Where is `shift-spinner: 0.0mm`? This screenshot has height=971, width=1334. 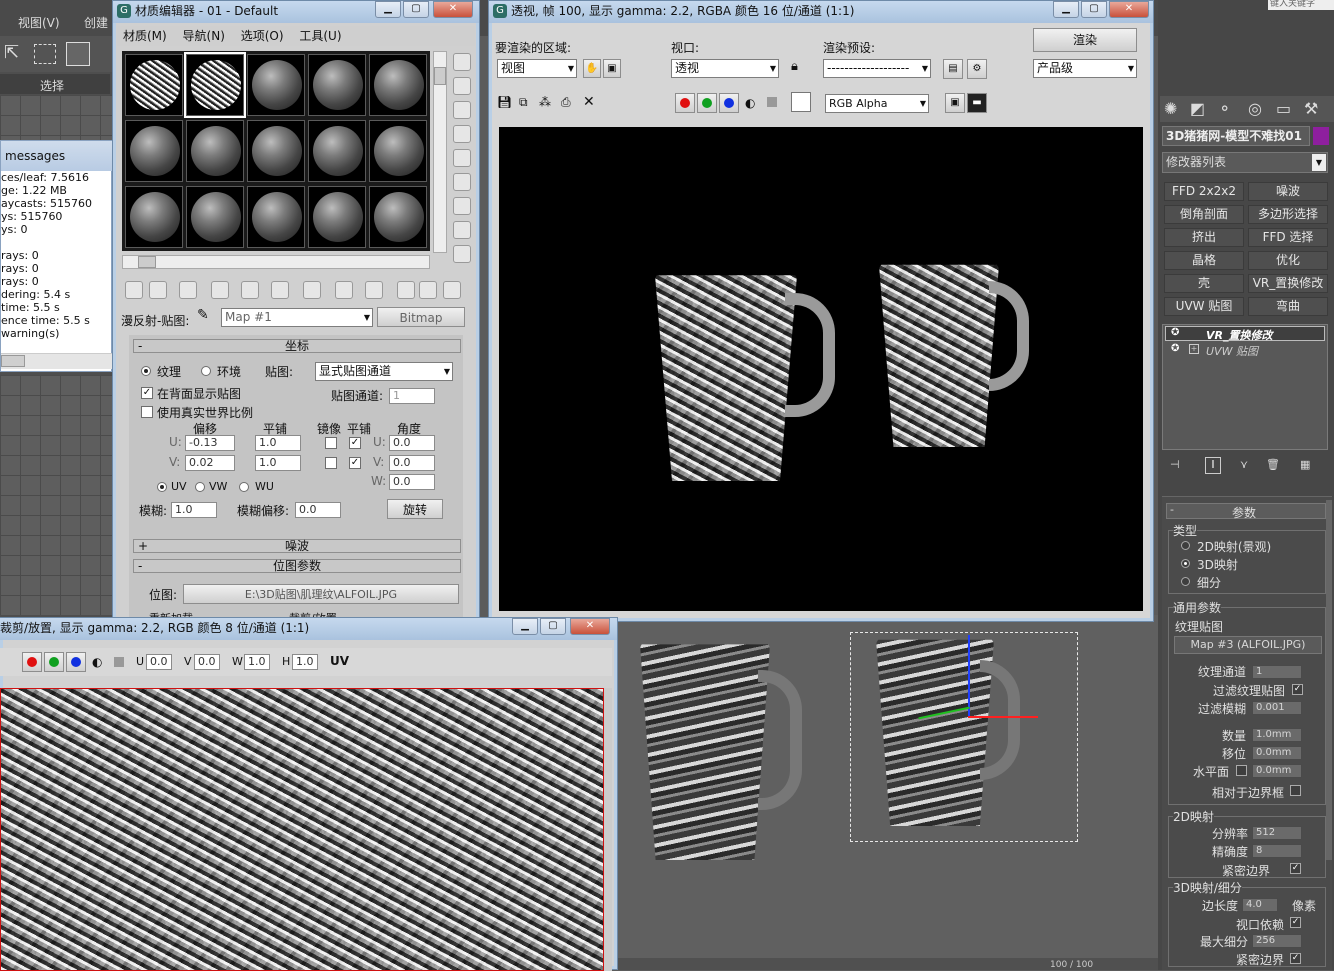 shift-spinner: 0.0mm is located at coordinates (1277, 753).